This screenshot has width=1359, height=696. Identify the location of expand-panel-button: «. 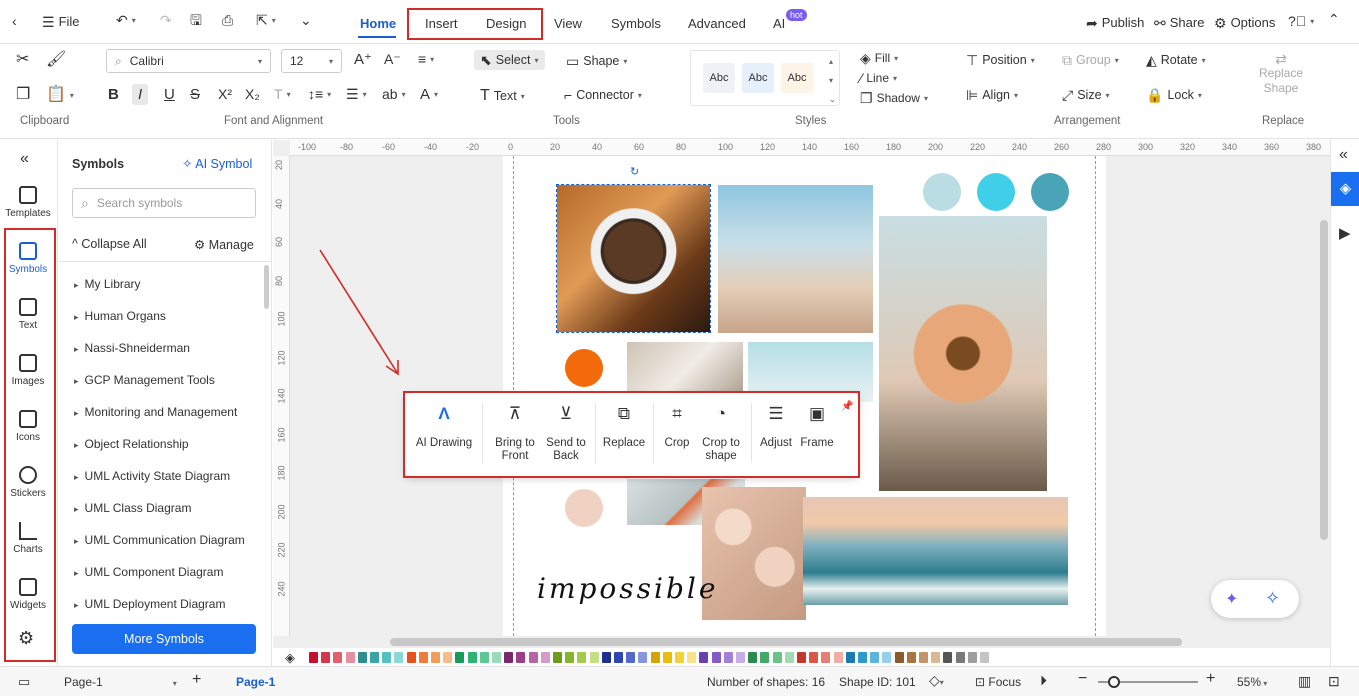
(1343, 155).